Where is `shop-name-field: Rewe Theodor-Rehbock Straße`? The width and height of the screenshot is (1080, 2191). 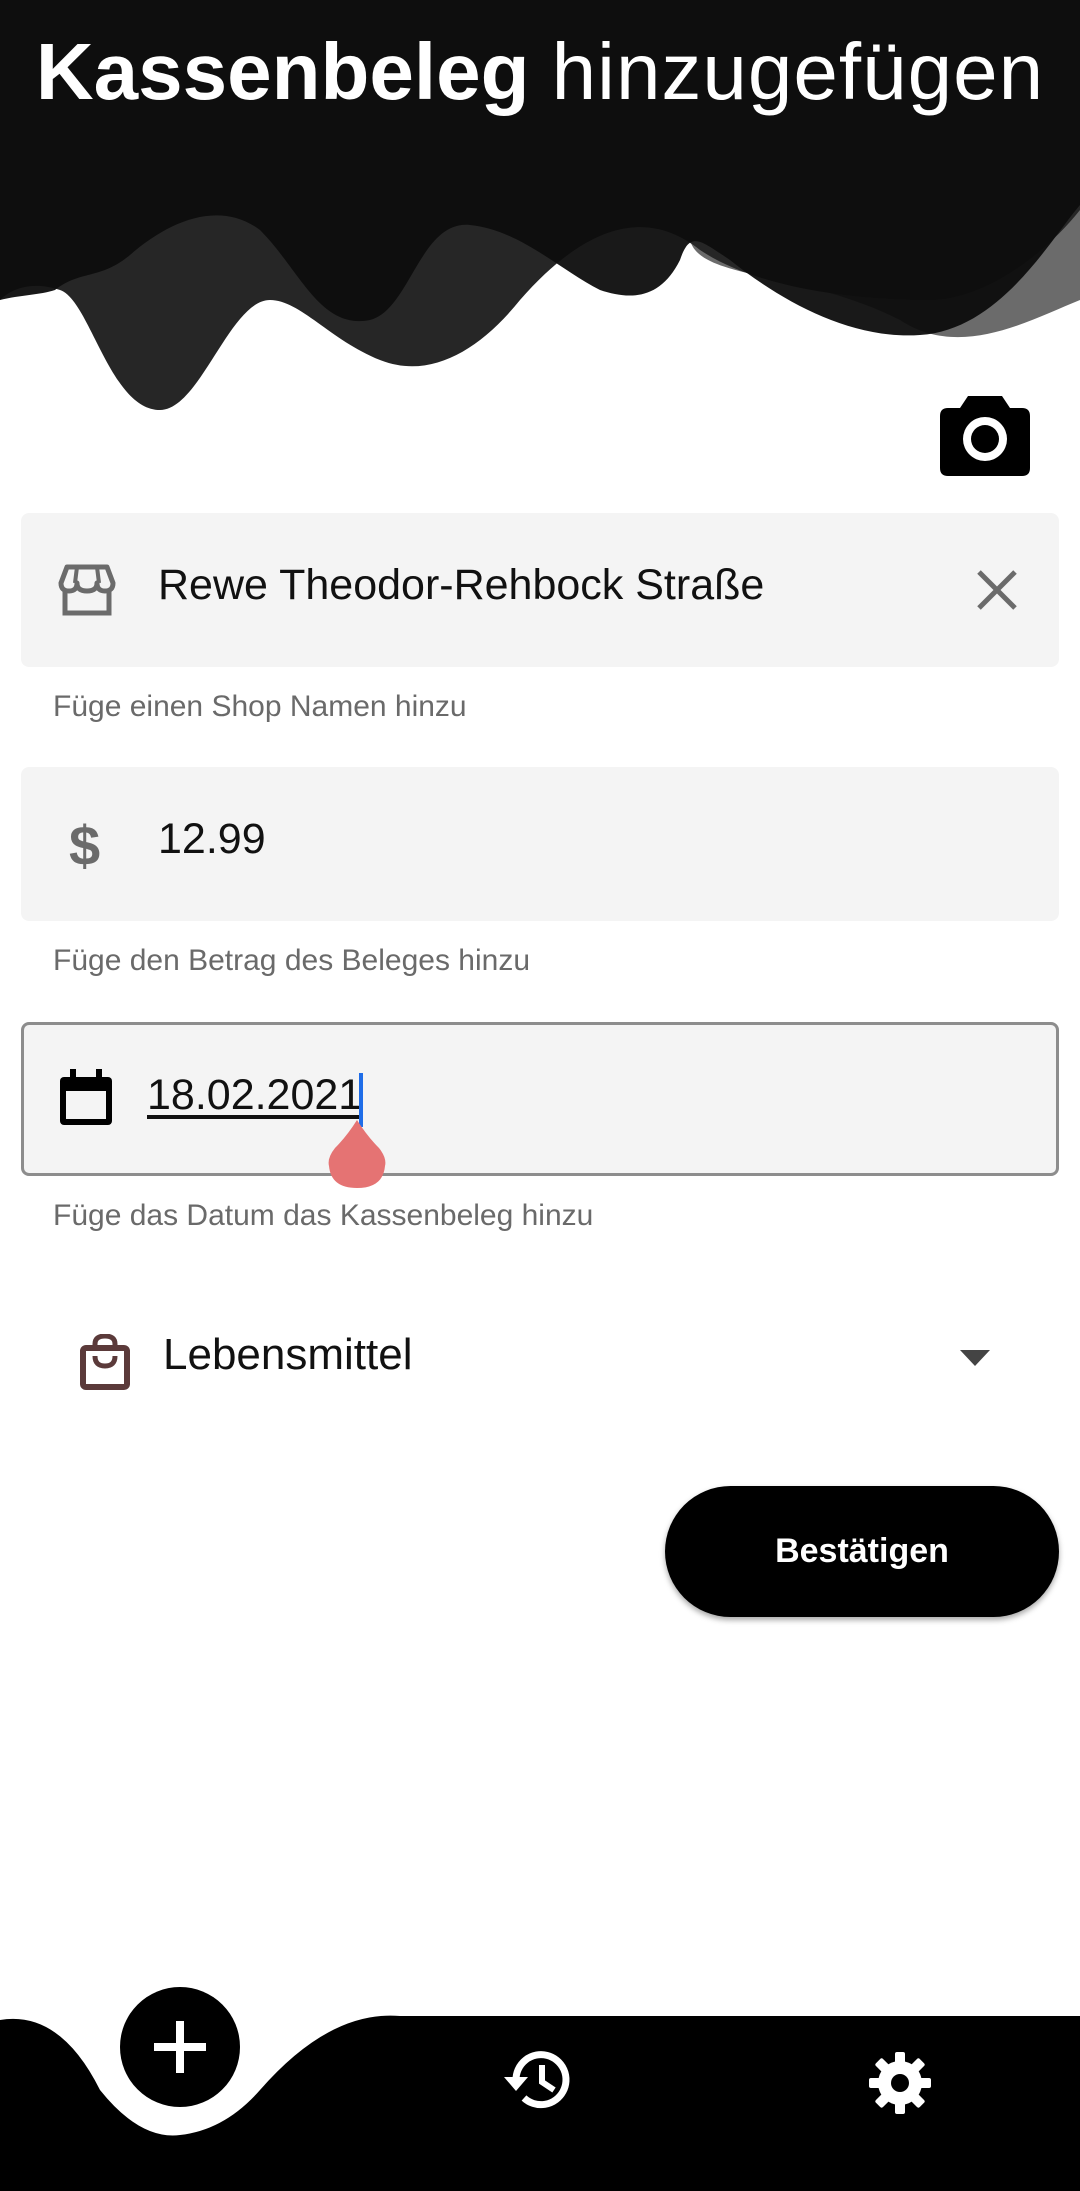
shop-name-field: Rewe Theodor-Rehbock Straße is located at coordinates (540, 590).